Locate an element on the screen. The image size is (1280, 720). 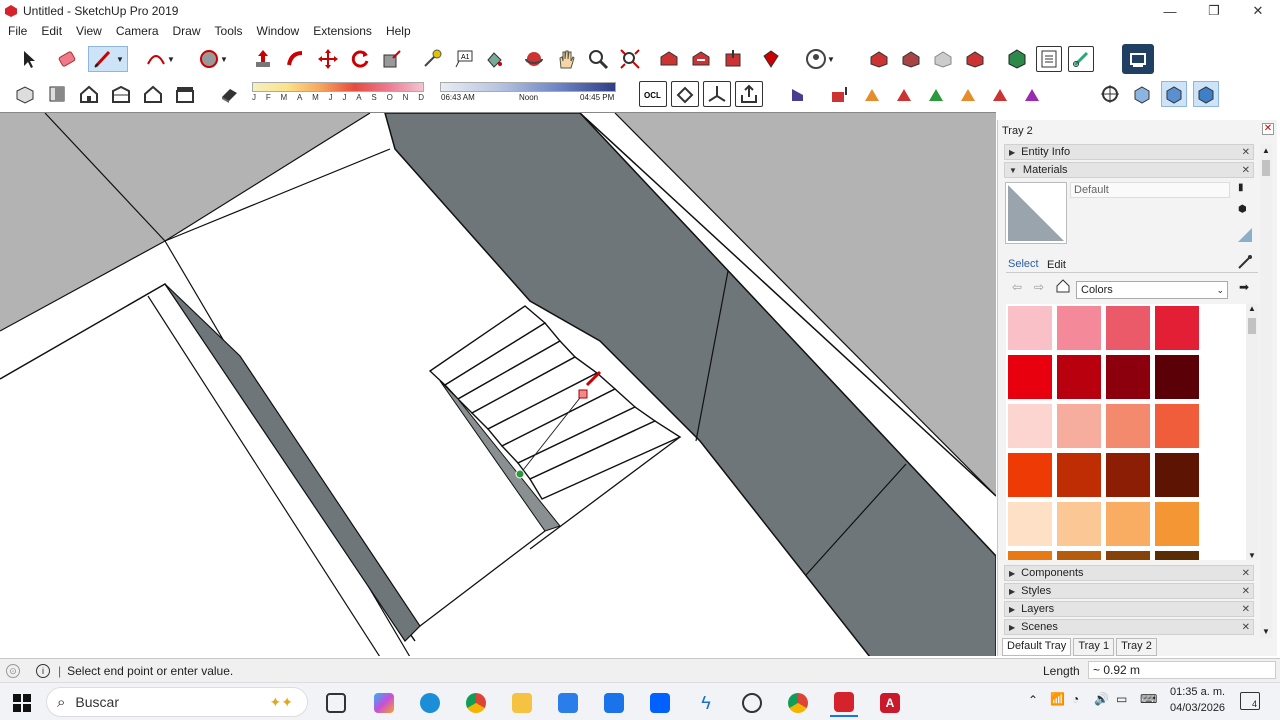
xray-icon is located at coordinates (1174, 94).